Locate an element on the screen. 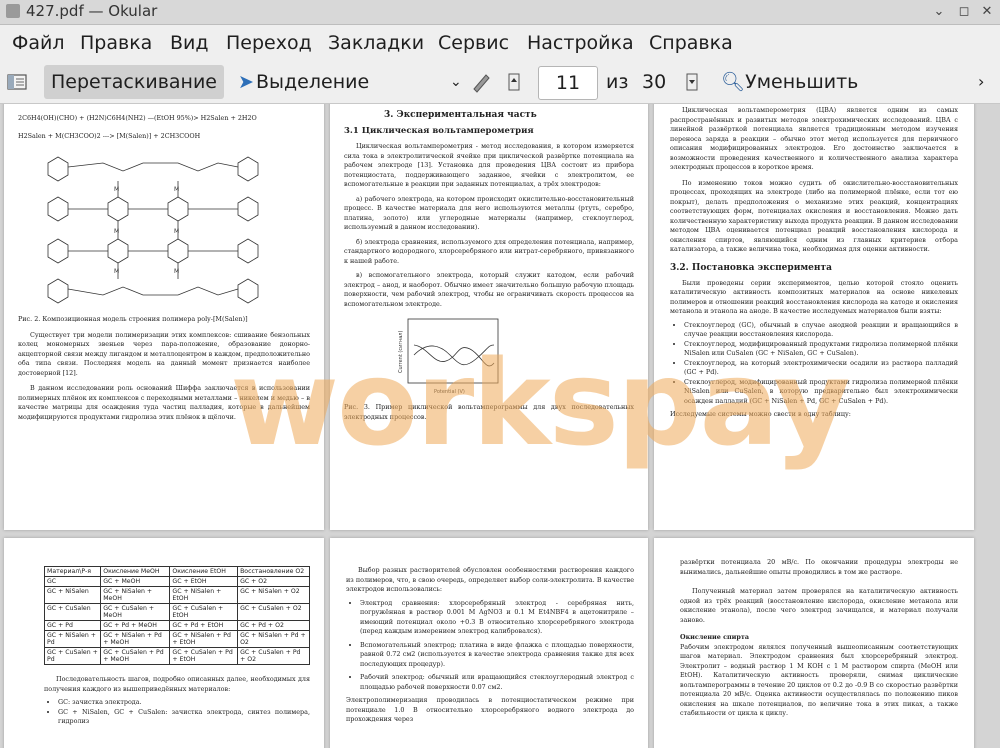 This screenshot has width=1000, height=748. table-row: GC GC + MeOH GC + EtOH GC + O2 is located at coordinates (176, 581).